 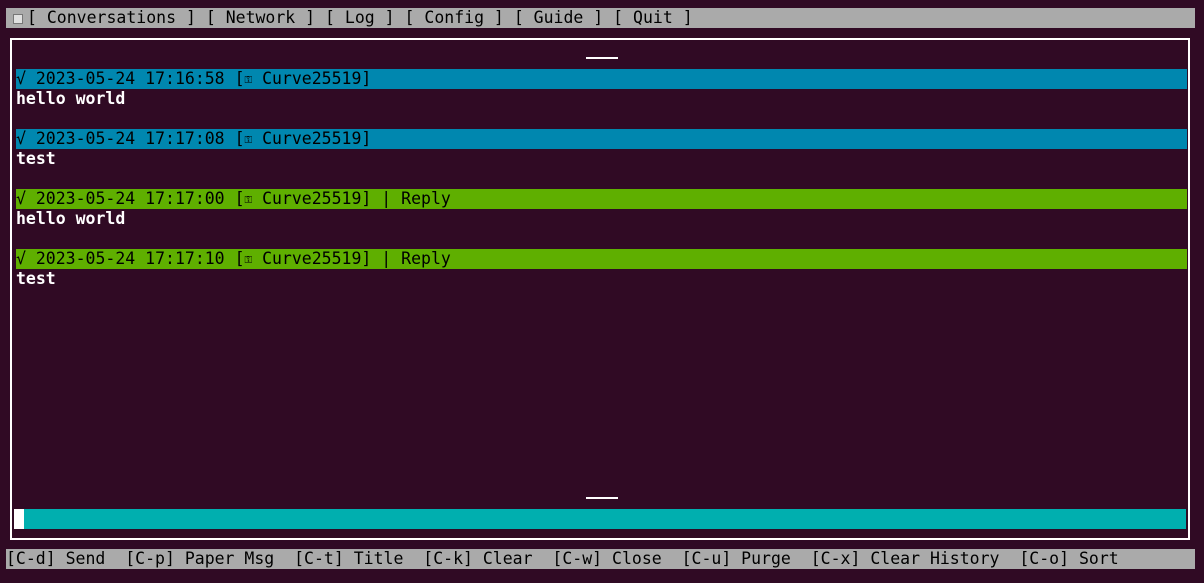 I want to click on menu-guide: [ Guide ], so click(x=558, y=17).